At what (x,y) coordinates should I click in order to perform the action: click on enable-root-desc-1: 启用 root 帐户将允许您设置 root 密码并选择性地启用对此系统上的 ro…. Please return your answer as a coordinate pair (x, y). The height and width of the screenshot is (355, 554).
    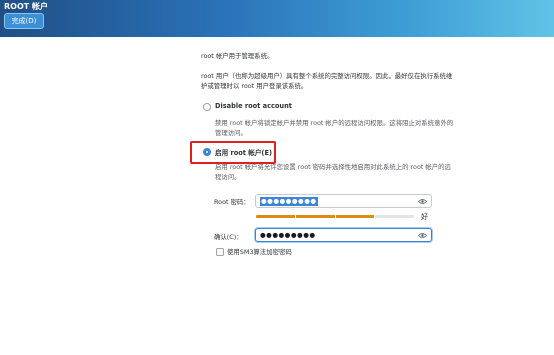
    Looking at the image, I should click on (333, 167).